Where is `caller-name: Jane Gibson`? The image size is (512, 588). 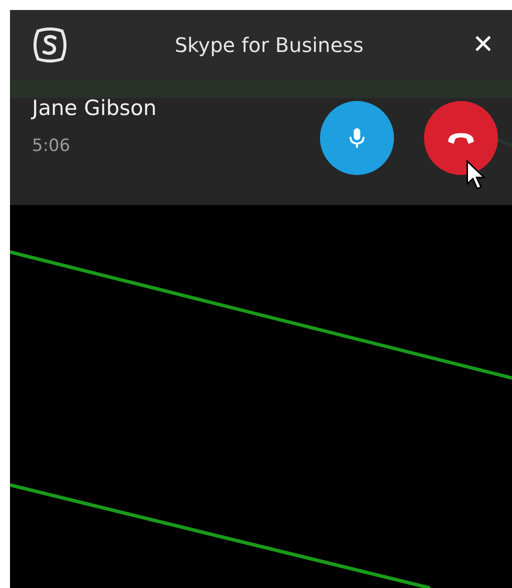
caller-name: Jane Gibson is located at coordinates (95, 108).